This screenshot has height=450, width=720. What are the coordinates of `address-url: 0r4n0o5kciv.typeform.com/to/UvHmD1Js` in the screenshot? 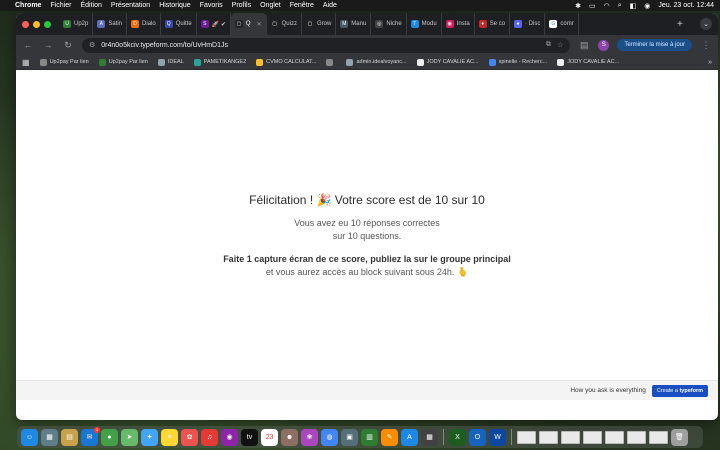 It's located at (320, 45).